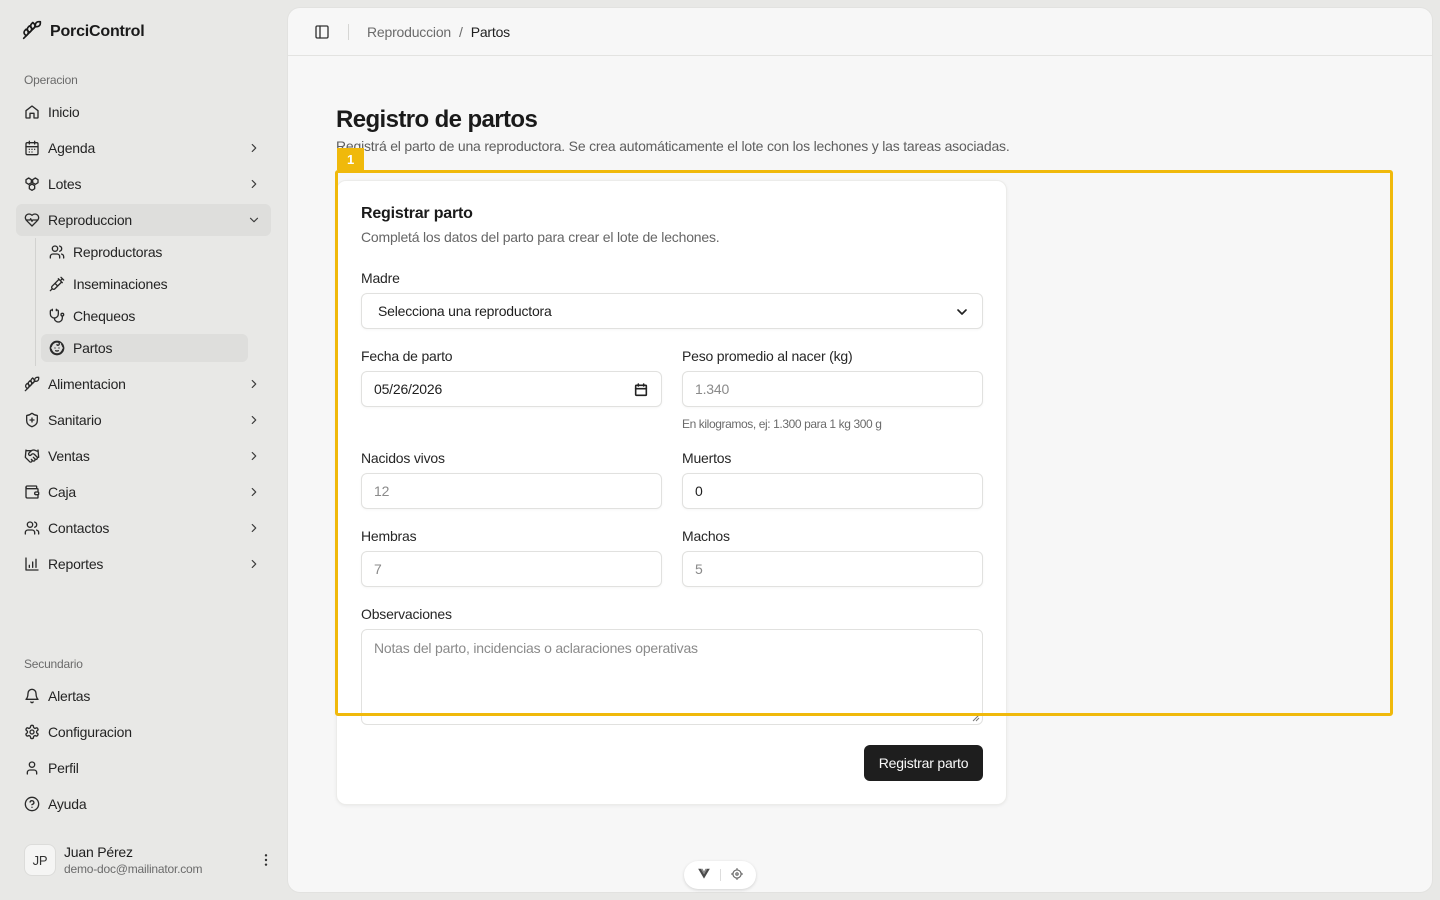 This screenshot has height=900, width=1440. What do you see at coordinates (67, 804) in the screenshot?
I see `sidebar-item-label: Ayuda` at bounding box center [67, 804].